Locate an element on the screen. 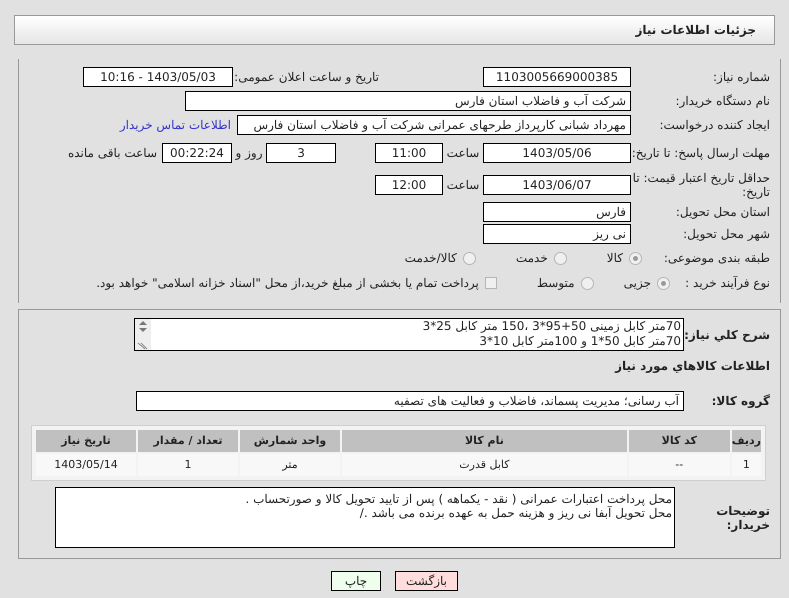 The image size is (789, 598). field-label: شرح کلي نیاز: is located at coordinates (727, 334).